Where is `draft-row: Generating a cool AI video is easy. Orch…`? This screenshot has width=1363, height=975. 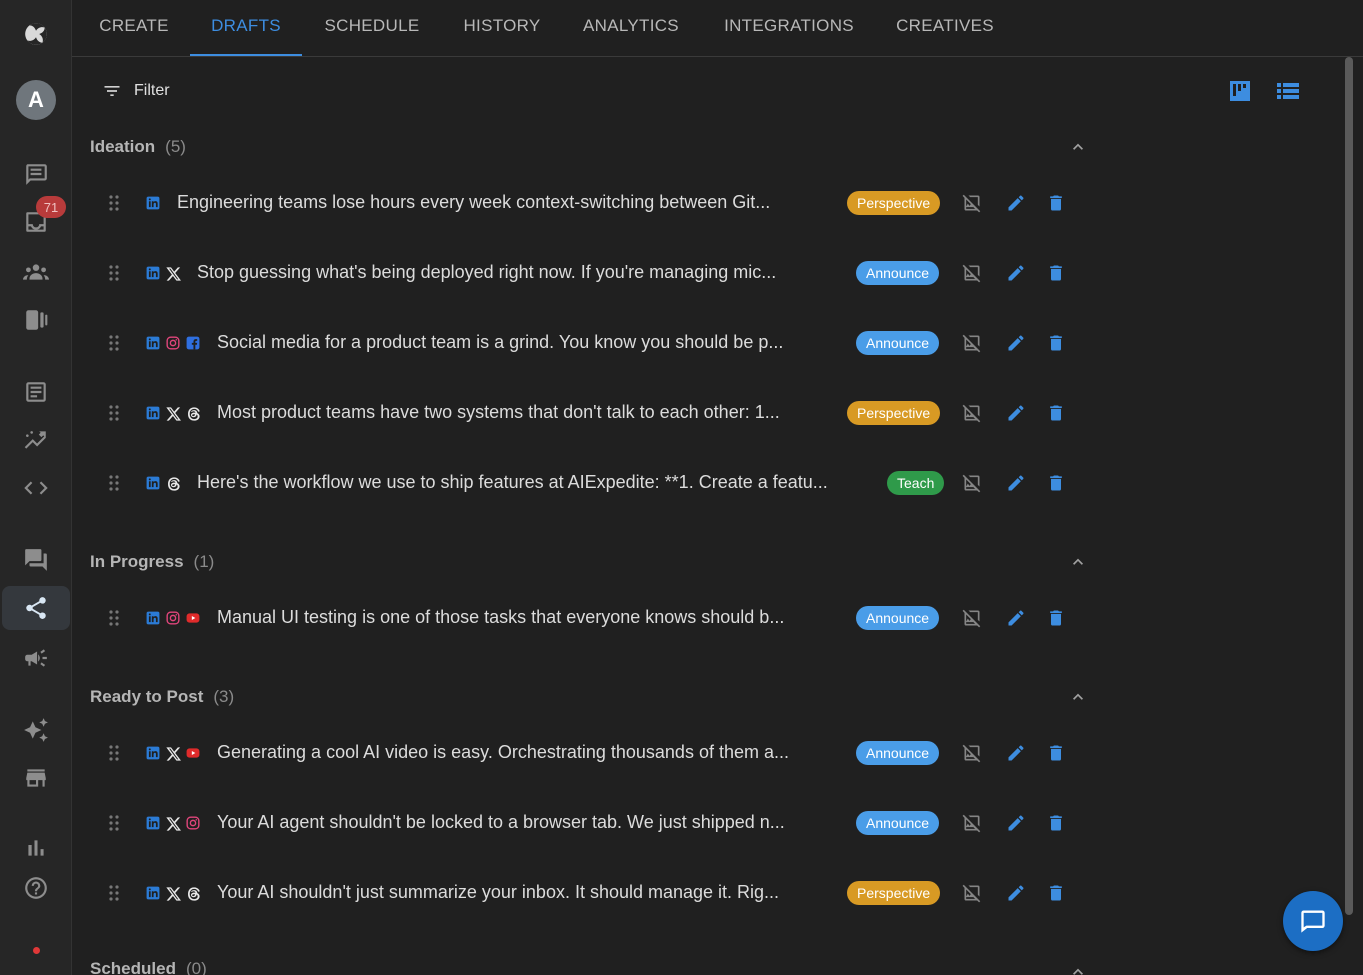 draft-row: Generating a cool AI video is easy. Orch… is located at coordinates (590, 753).